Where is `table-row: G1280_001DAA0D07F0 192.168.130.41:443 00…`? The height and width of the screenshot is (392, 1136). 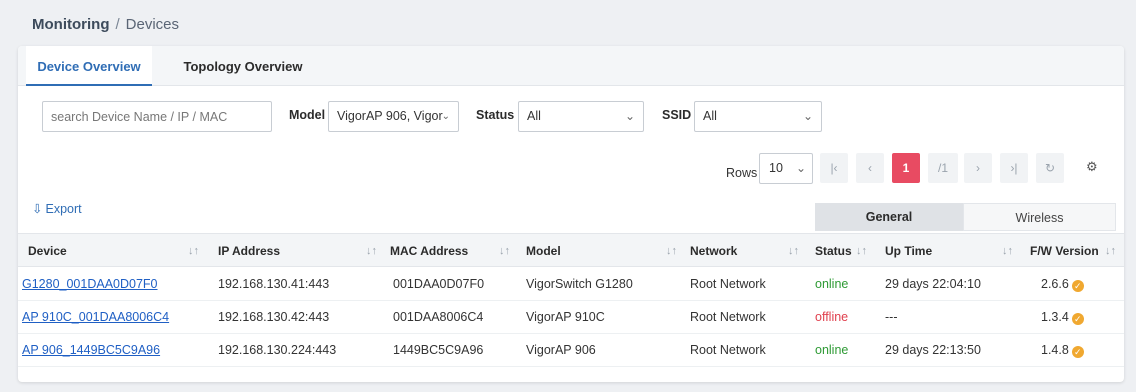
table-row: G1280_001DAA0D07F0 192.168.130.41:443 00… is located at coordinates (571, 284).